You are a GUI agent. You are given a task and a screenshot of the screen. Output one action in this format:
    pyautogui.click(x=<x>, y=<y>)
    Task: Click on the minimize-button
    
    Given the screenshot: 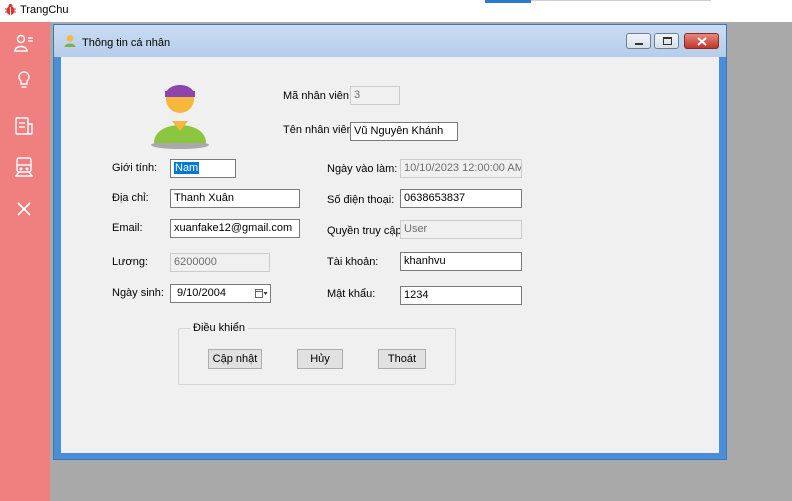 What is the action you would take?
    pyautogui.click(x=638, y=41)
    